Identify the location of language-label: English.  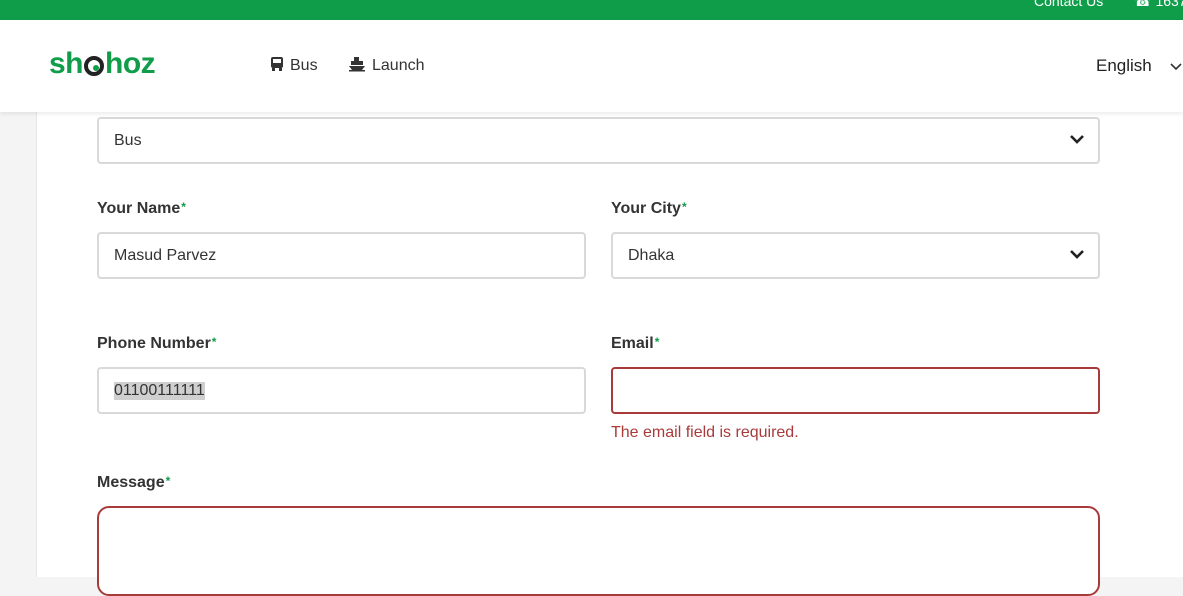
(1124, 65).